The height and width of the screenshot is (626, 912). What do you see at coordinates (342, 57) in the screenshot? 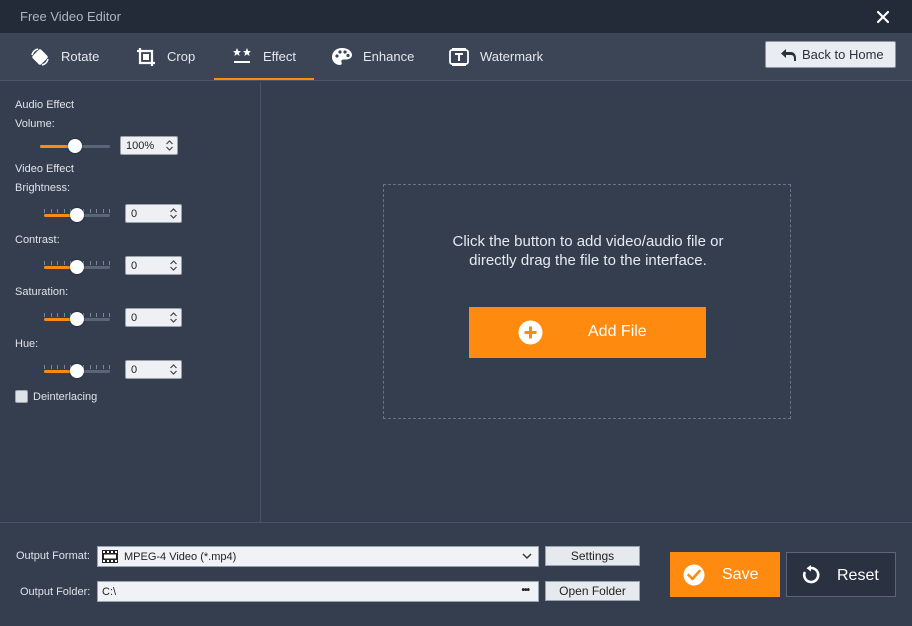
I see `enhance-palette-icon` at bounding box center [342, 57].